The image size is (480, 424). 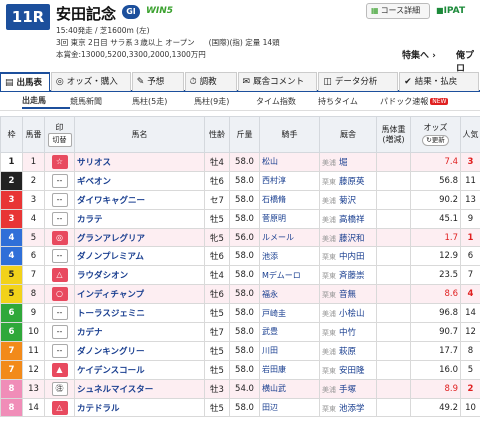 I want to click on mark-selector: ▲, so click(x=59, y=369).